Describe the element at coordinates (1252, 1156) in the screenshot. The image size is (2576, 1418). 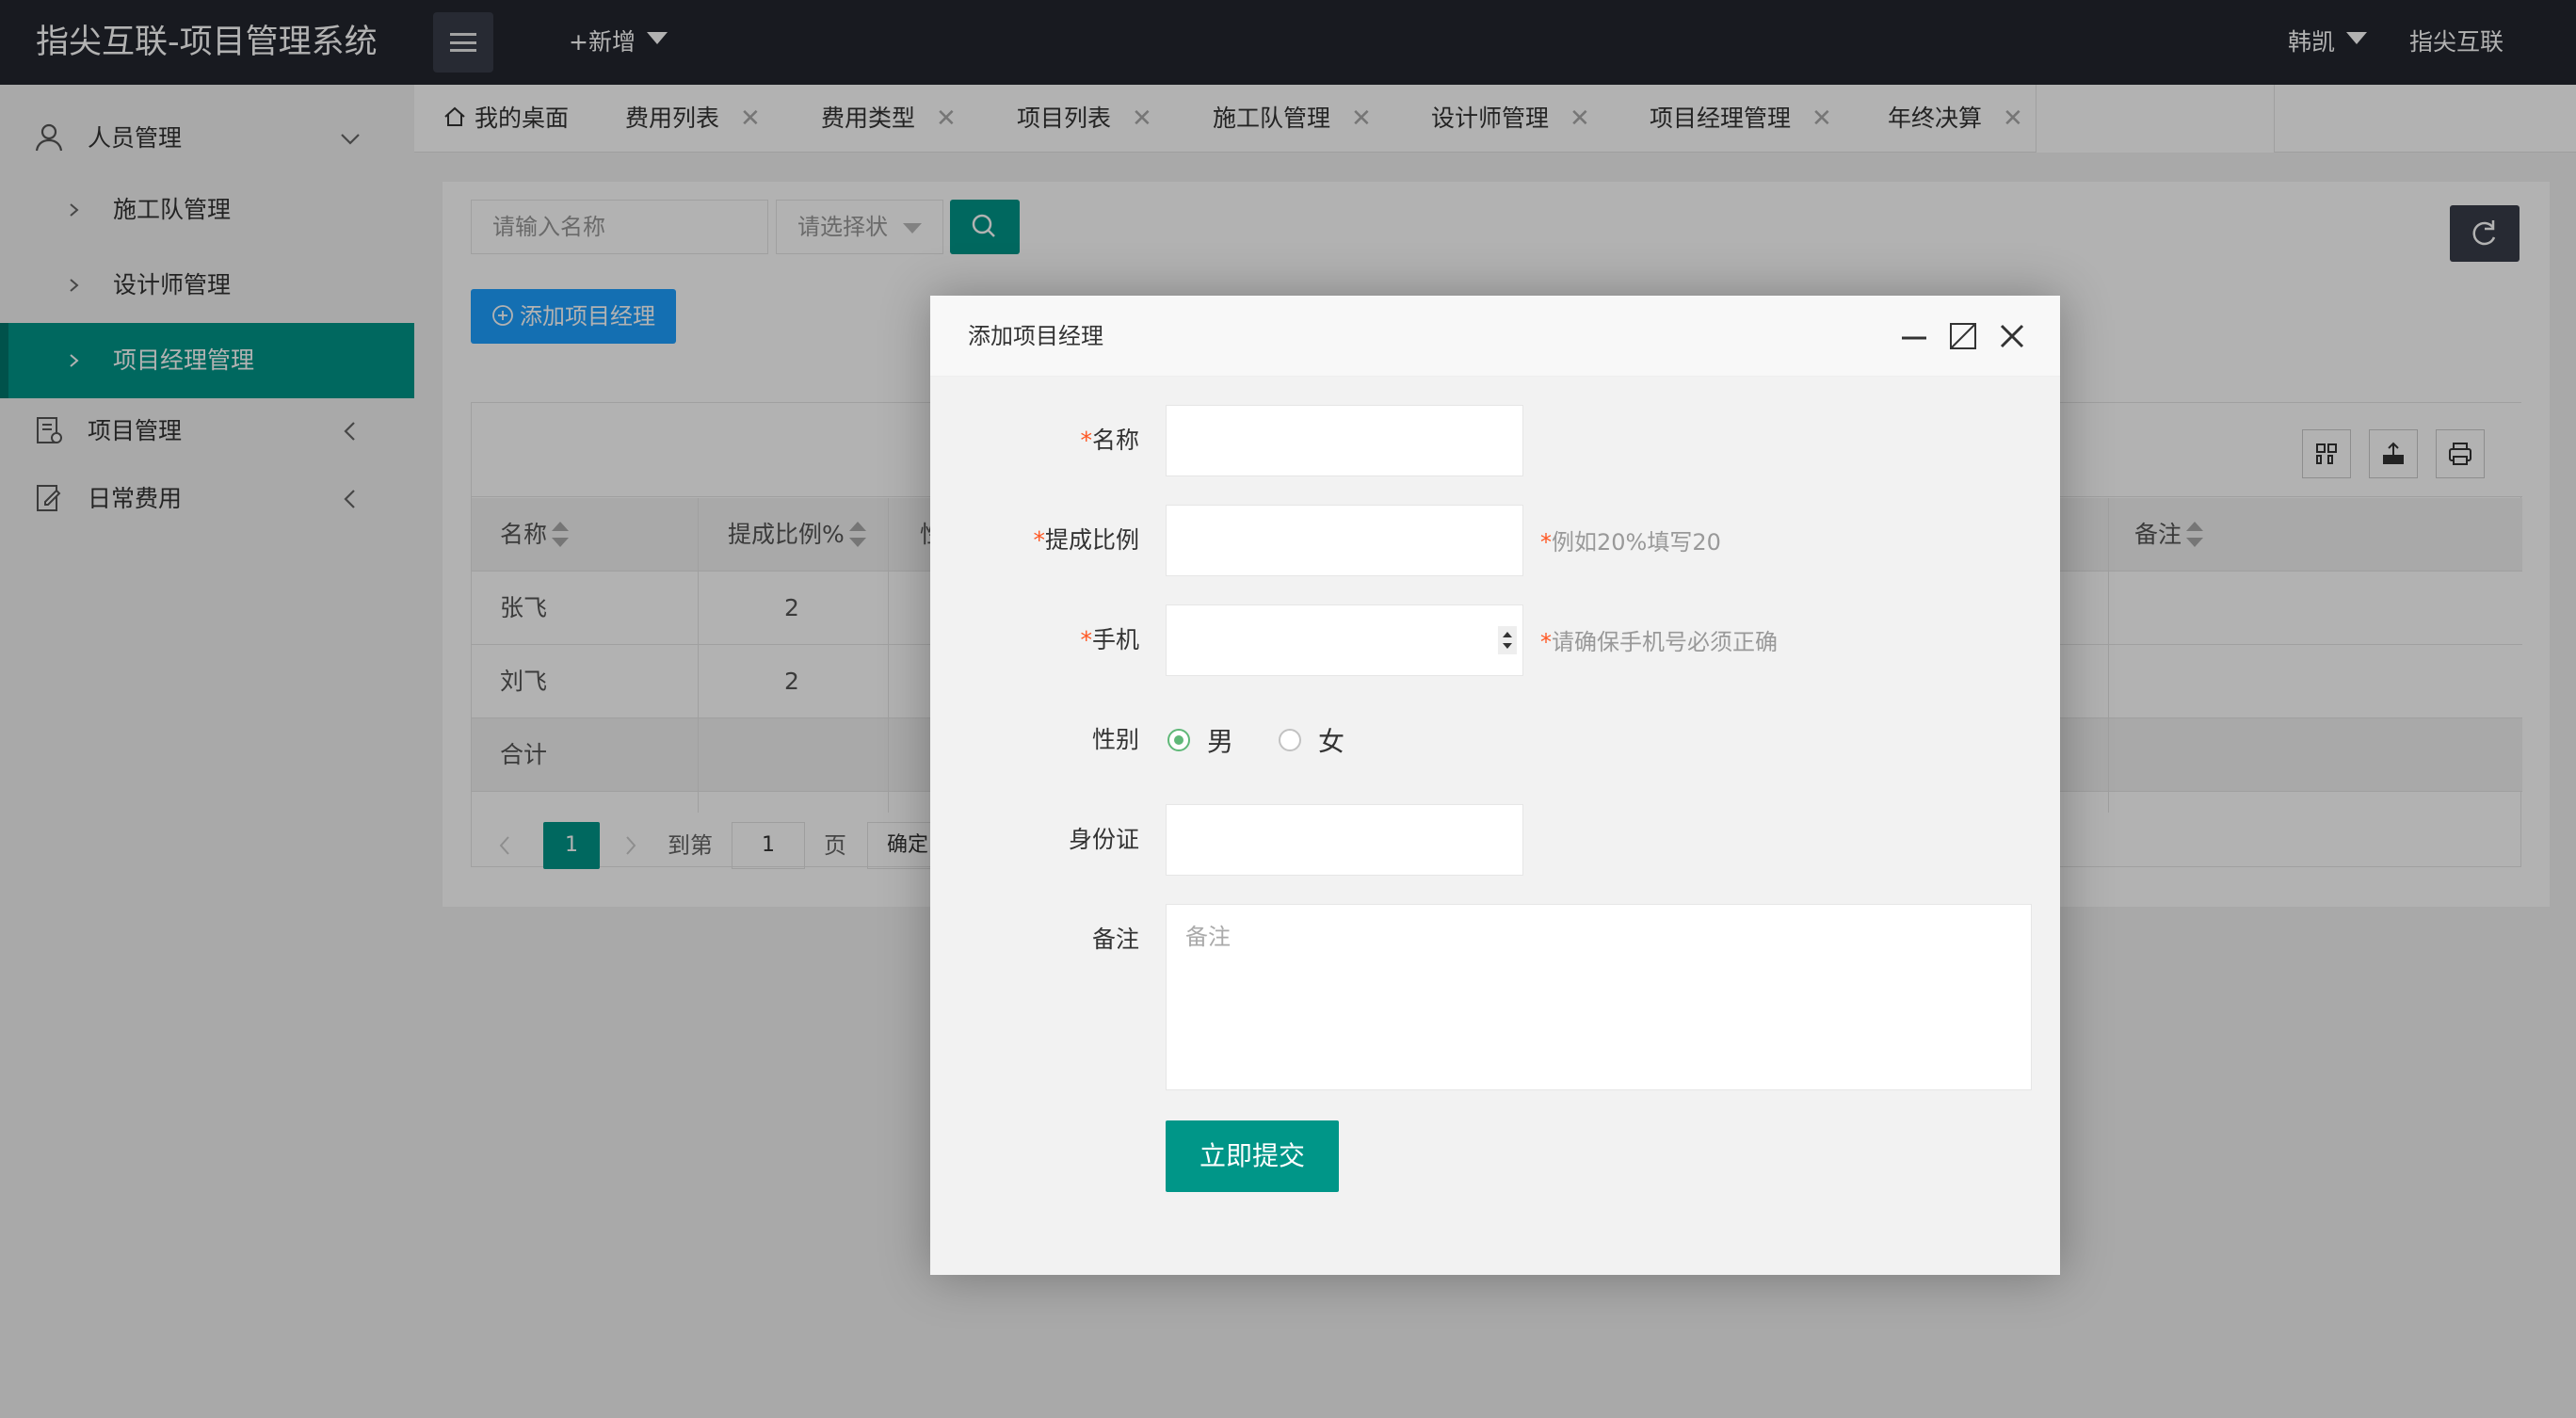
I see `submit-button: 立即提交` at that location.